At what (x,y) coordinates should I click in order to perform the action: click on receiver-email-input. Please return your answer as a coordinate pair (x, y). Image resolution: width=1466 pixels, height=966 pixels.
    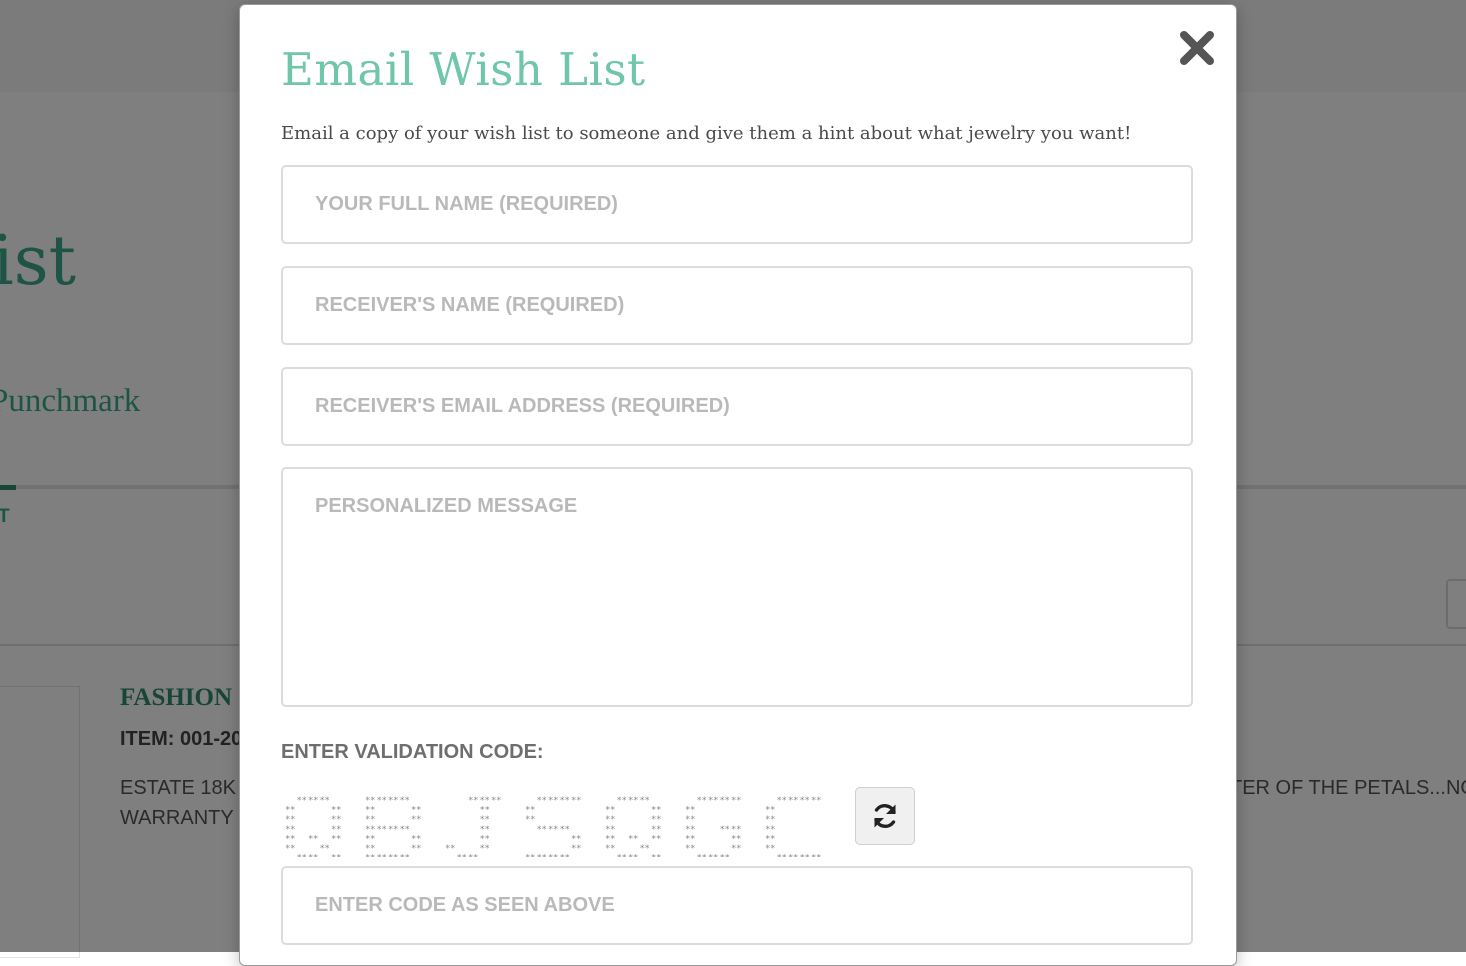
    Looking at the image, I should click on (737, 406).